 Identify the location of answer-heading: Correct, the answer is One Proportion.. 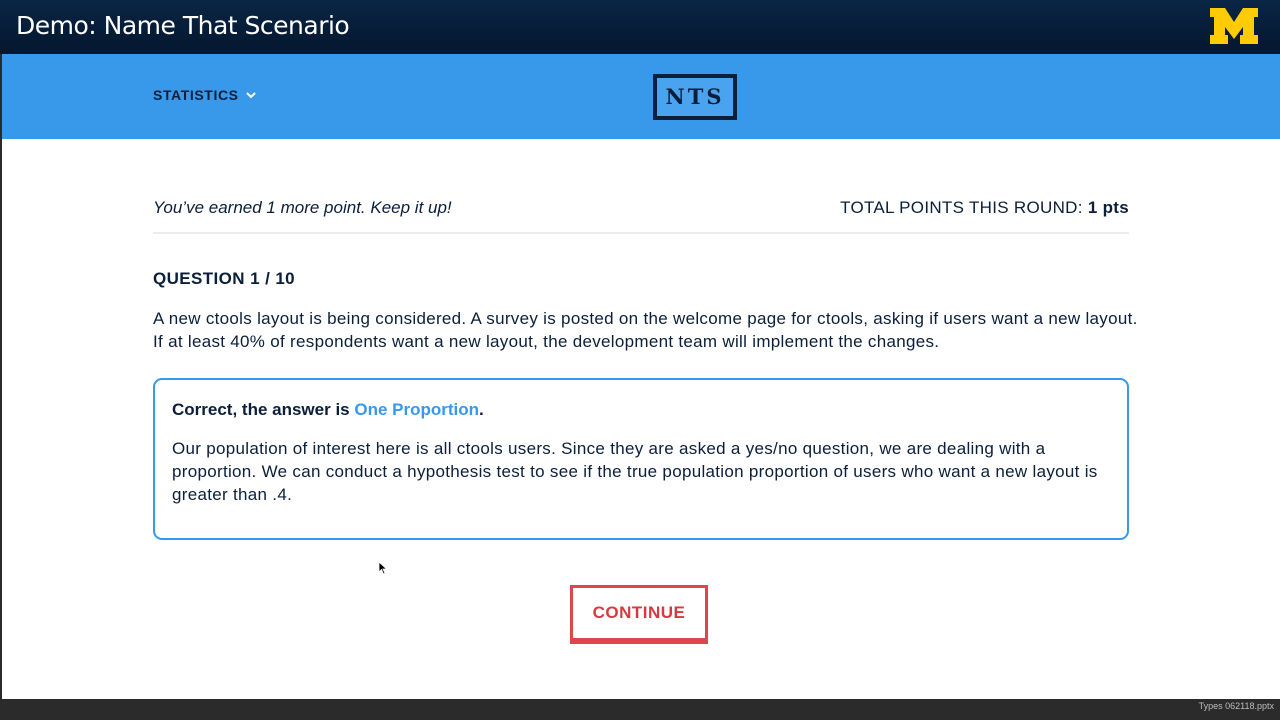
(328, 410).